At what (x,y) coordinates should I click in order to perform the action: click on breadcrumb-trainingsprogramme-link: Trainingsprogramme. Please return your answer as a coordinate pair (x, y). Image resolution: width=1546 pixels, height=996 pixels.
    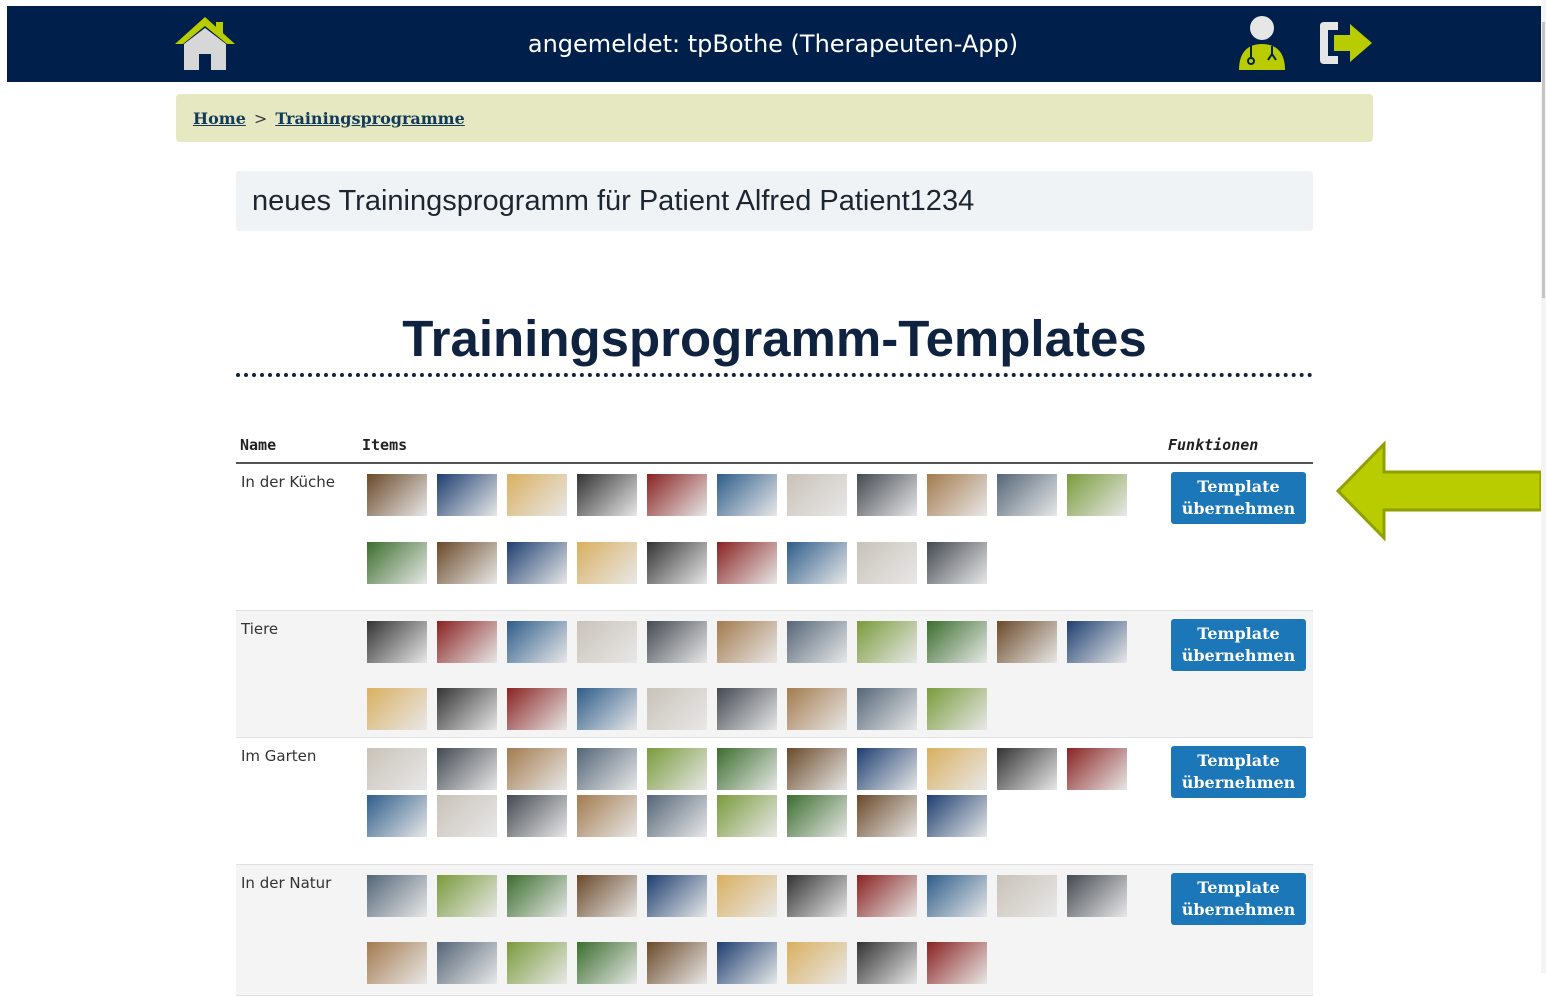
    Looking at the image, I should click on (369, 118).